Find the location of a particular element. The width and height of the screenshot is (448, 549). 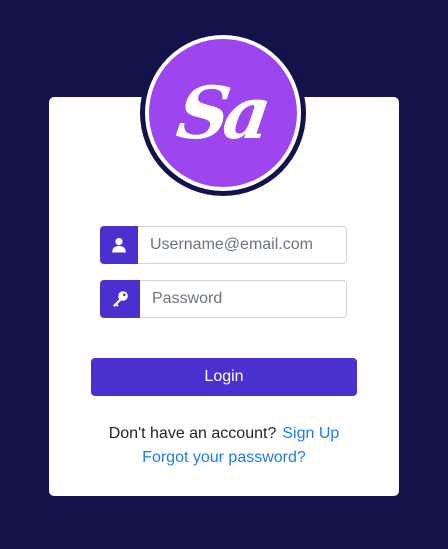

key-icon is located at coordinates (120, 299).